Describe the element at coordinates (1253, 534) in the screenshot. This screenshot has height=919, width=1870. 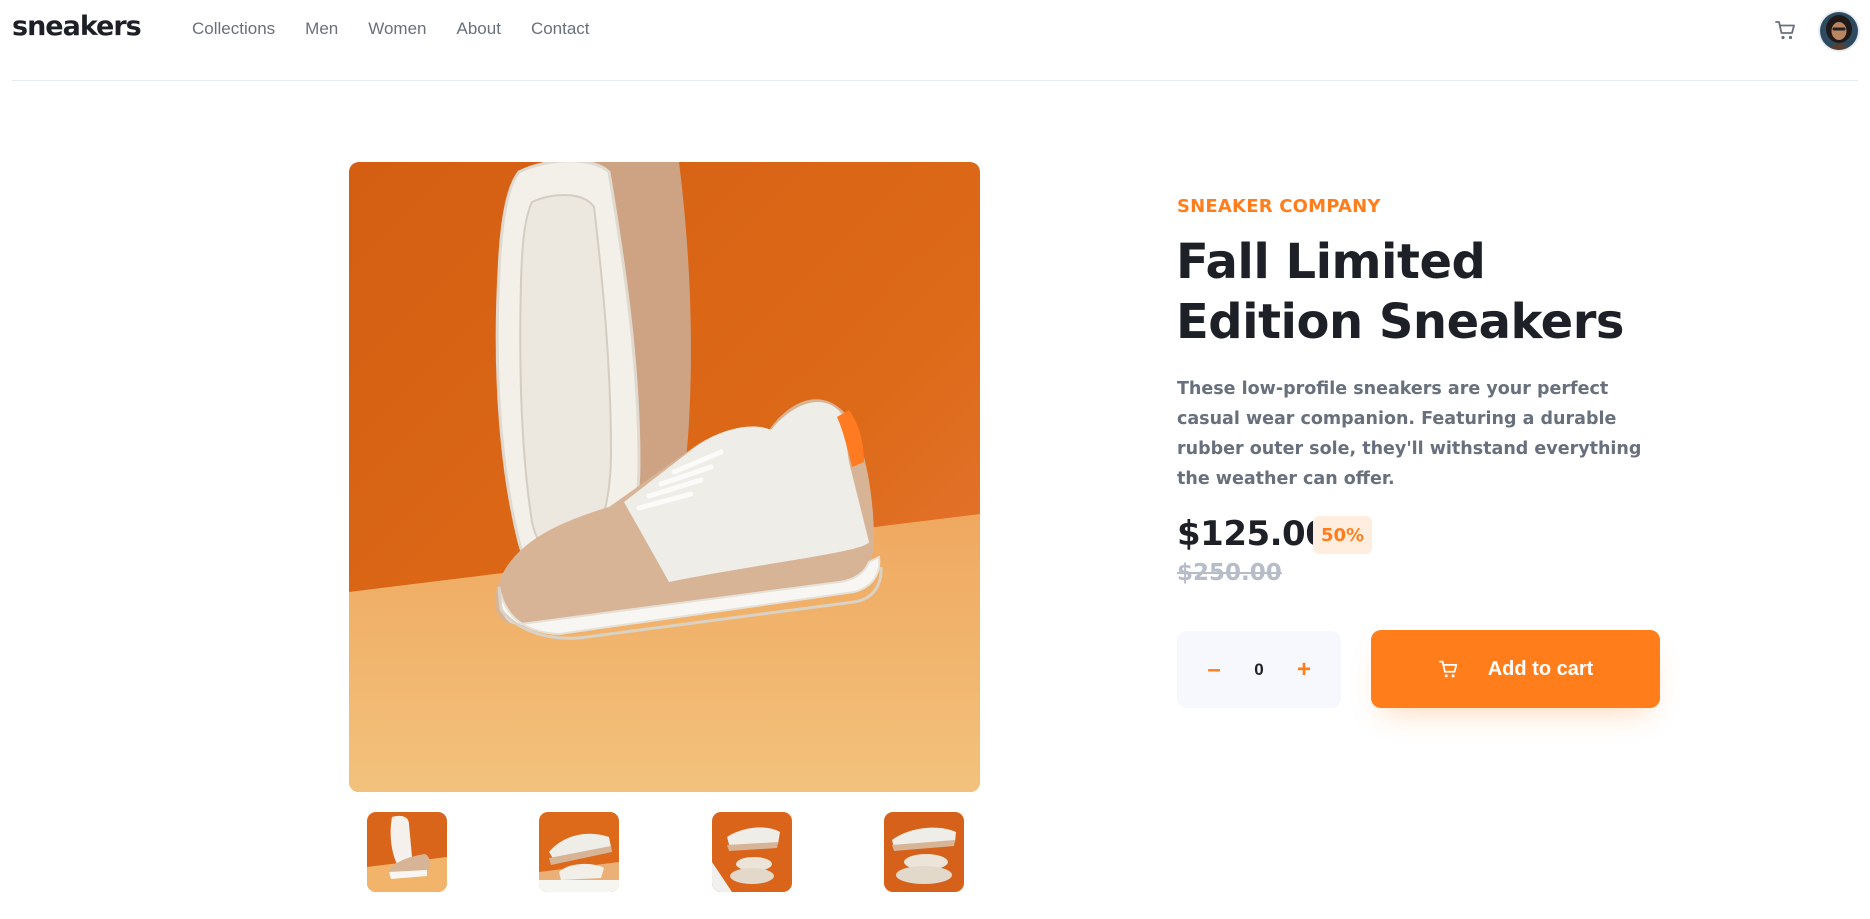
I see `current-price: $125.00` at that location.